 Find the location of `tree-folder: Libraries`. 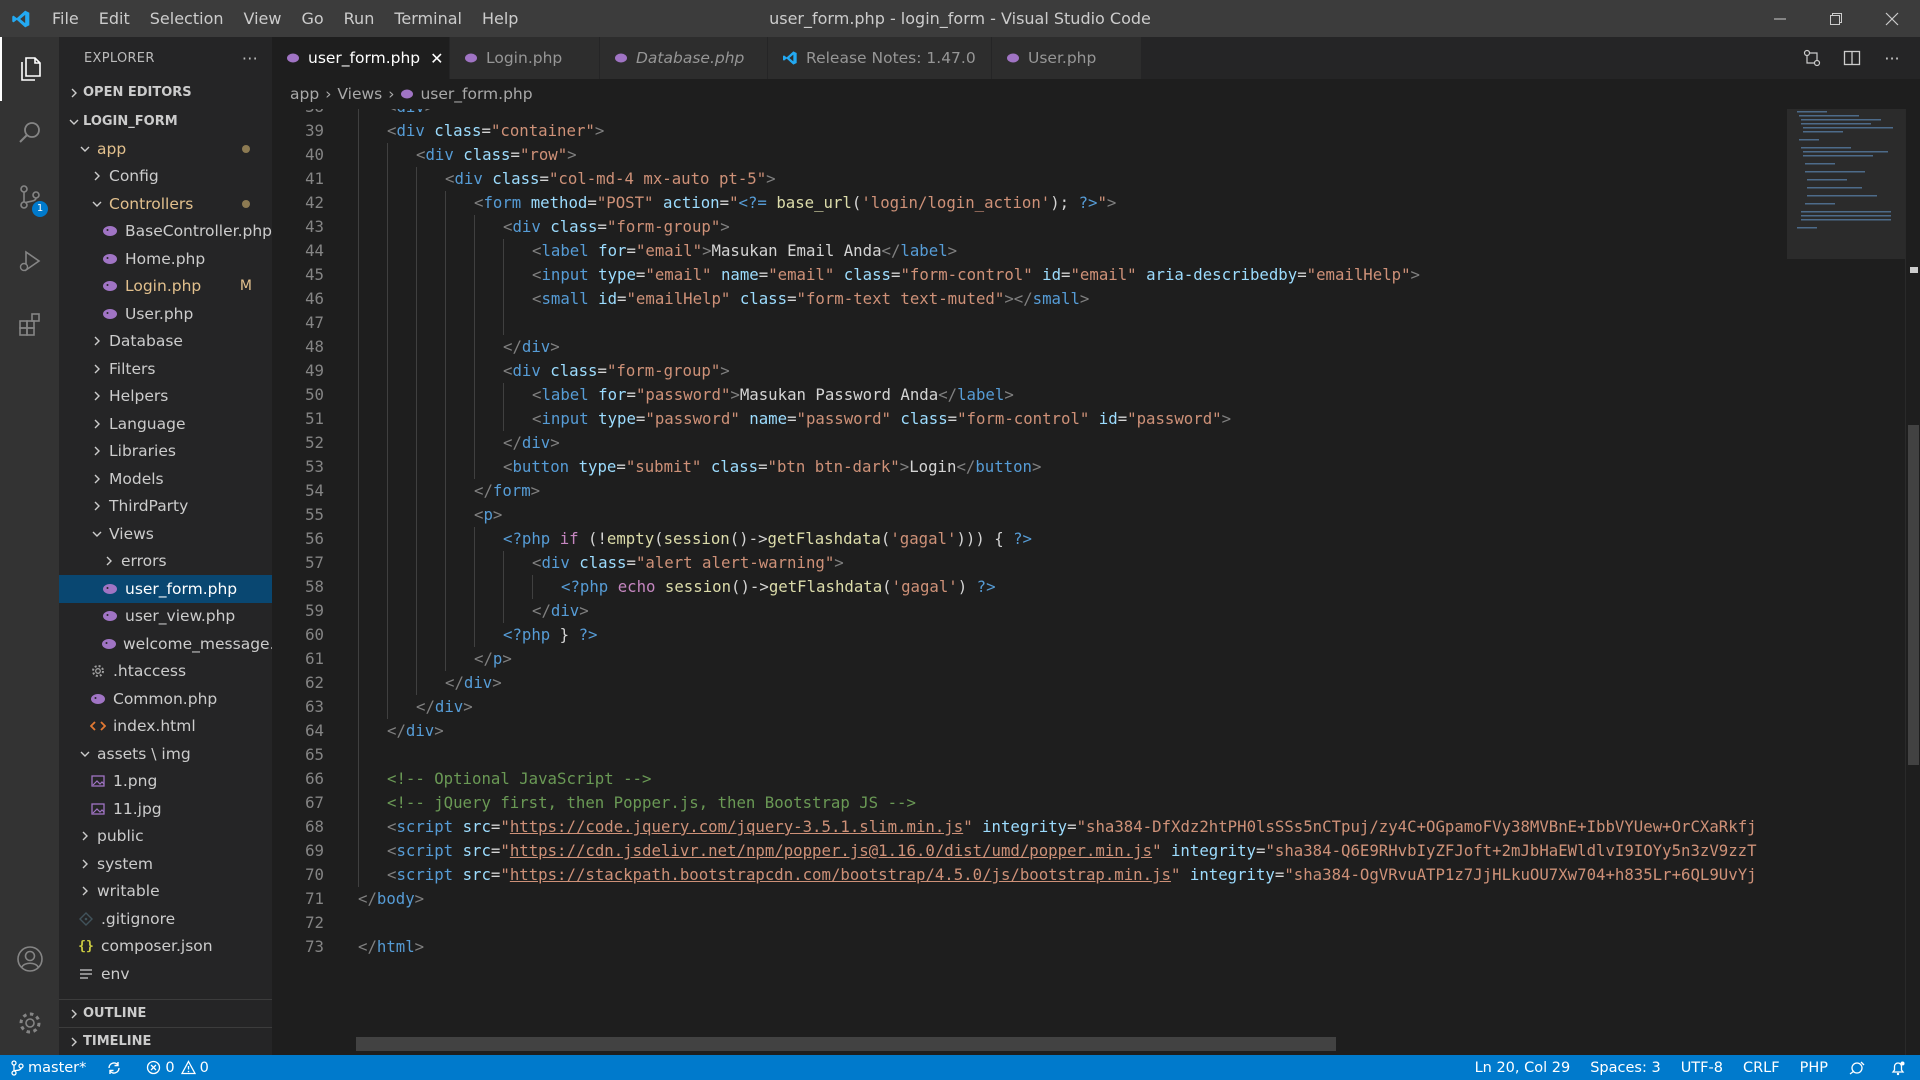

tree-folder: Libraries is located at coordinates (165, 452).